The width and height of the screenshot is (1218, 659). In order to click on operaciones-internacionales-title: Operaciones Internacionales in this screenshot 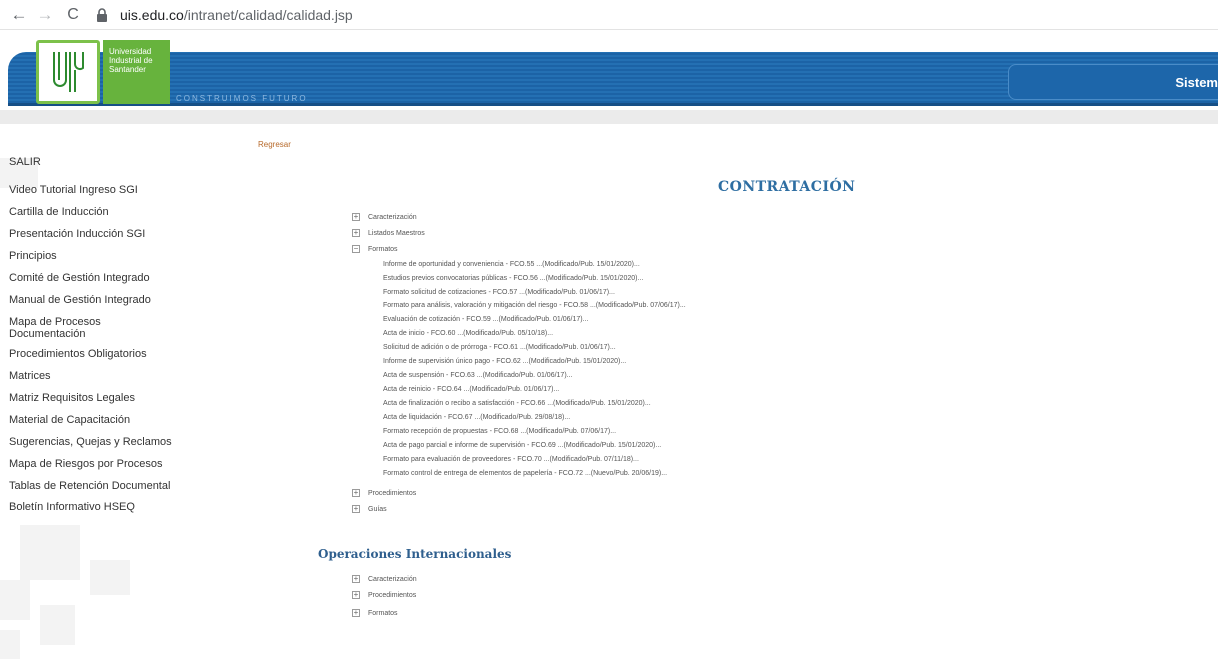, I will do `click(415, 554)`.